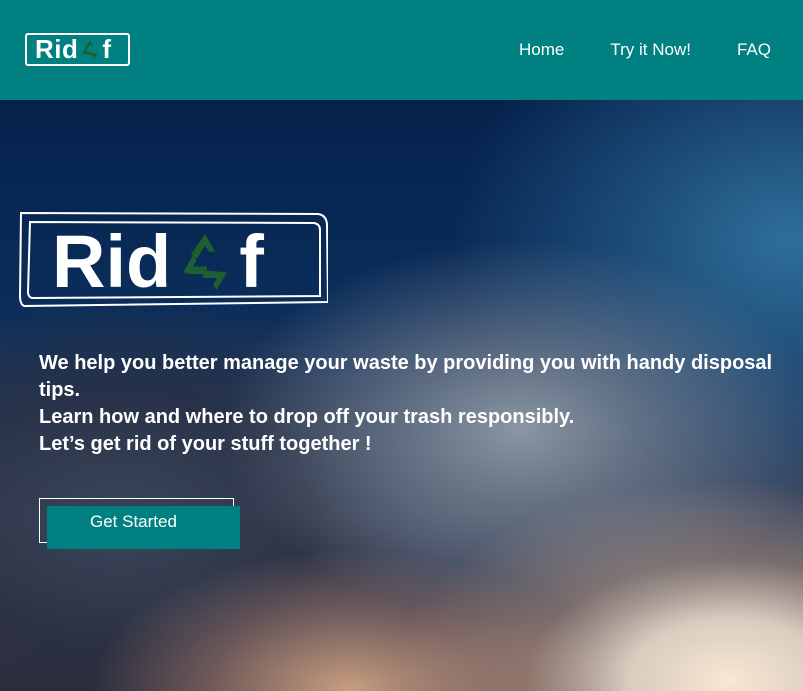  Describe the element at coordinates (251, 261) in the screenshot. I see `hero-logo-text-right: f` at that location.